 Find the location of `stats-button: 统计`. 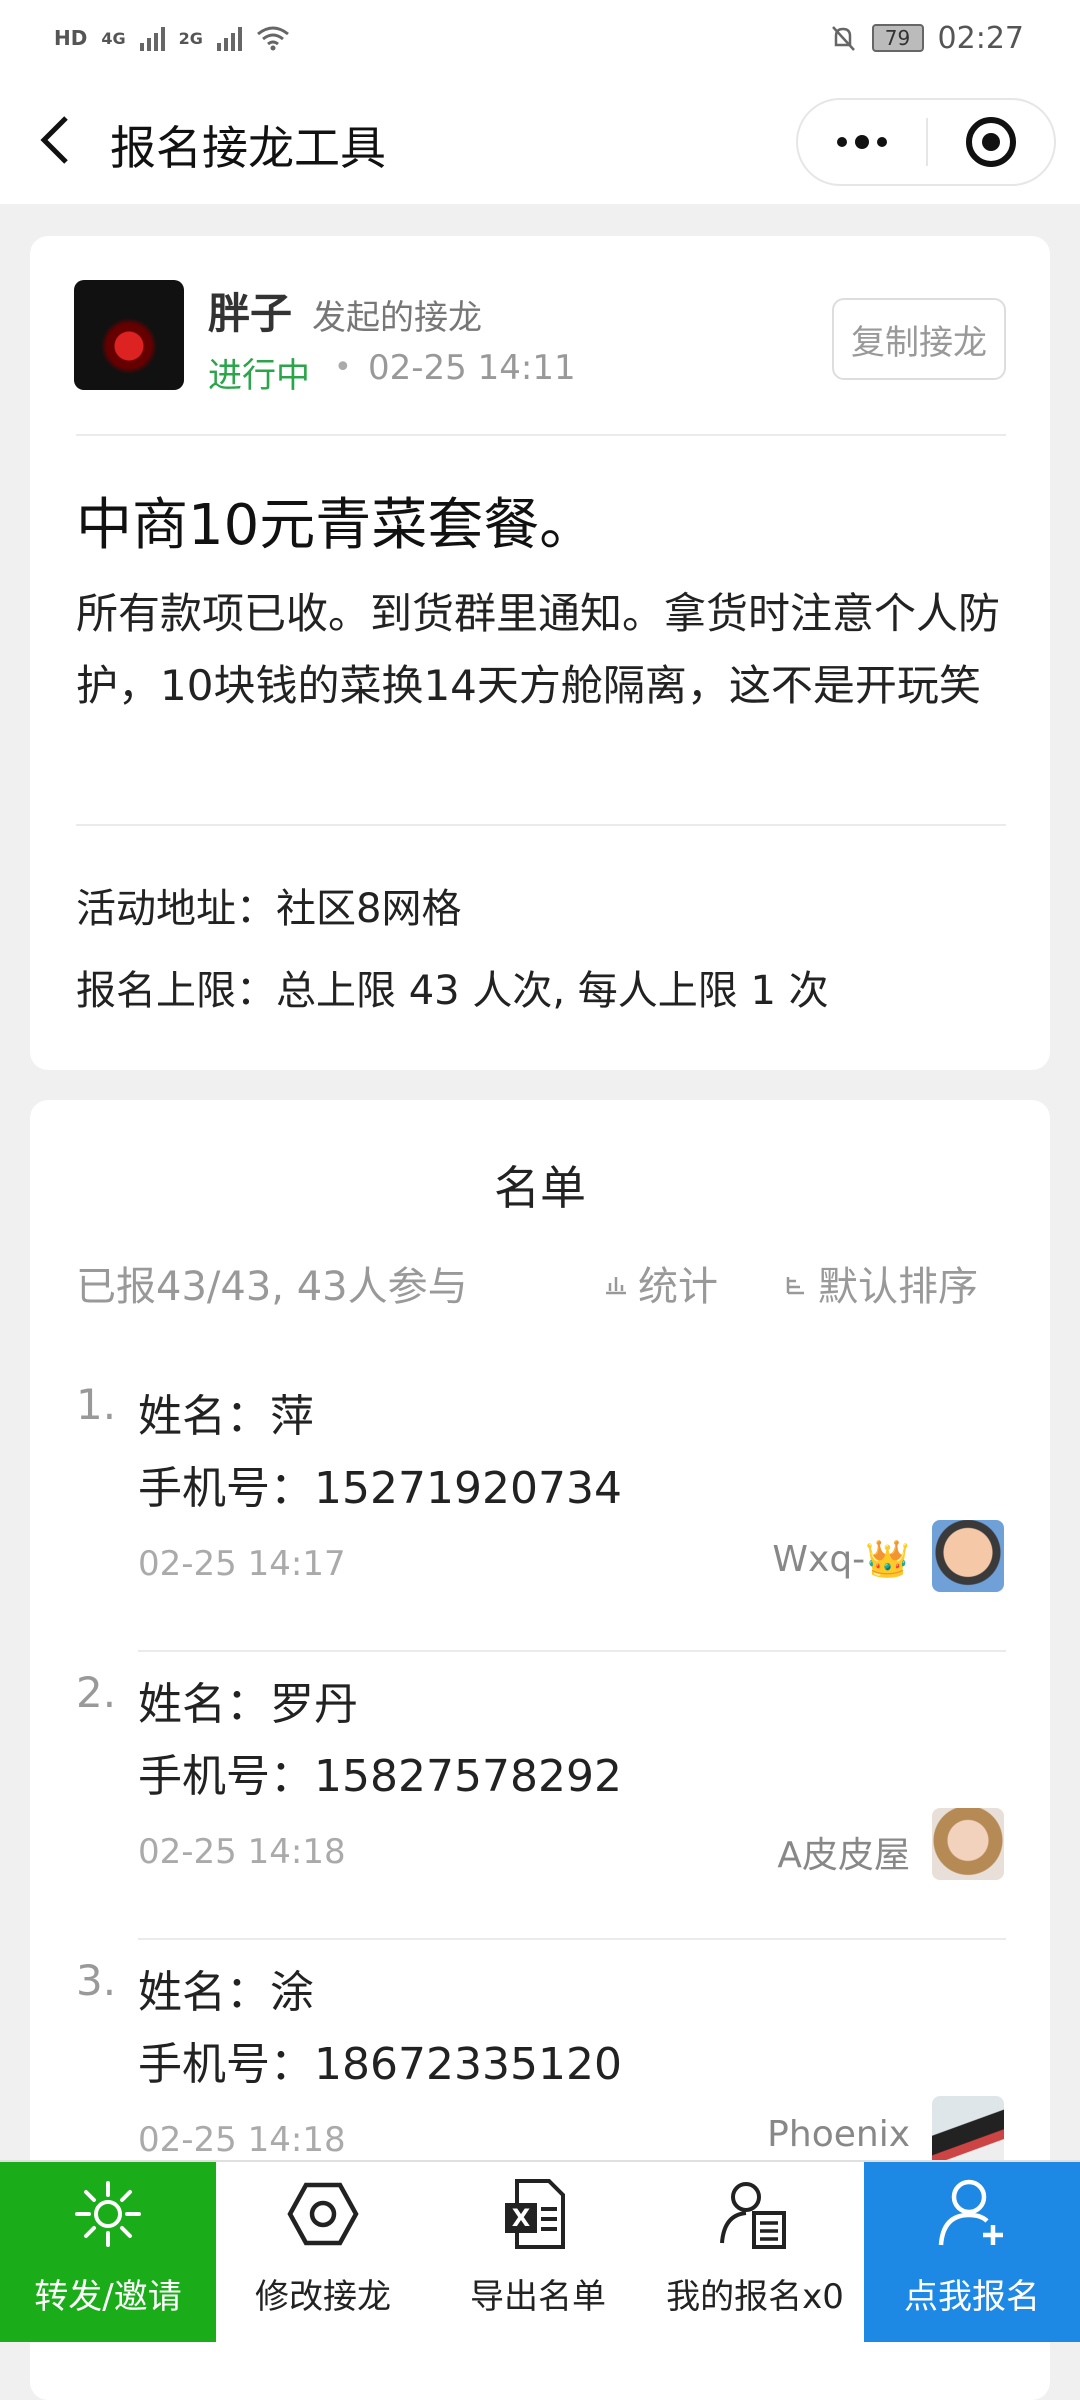

stats-button: 统计 is located at coordinates (660, 1283).